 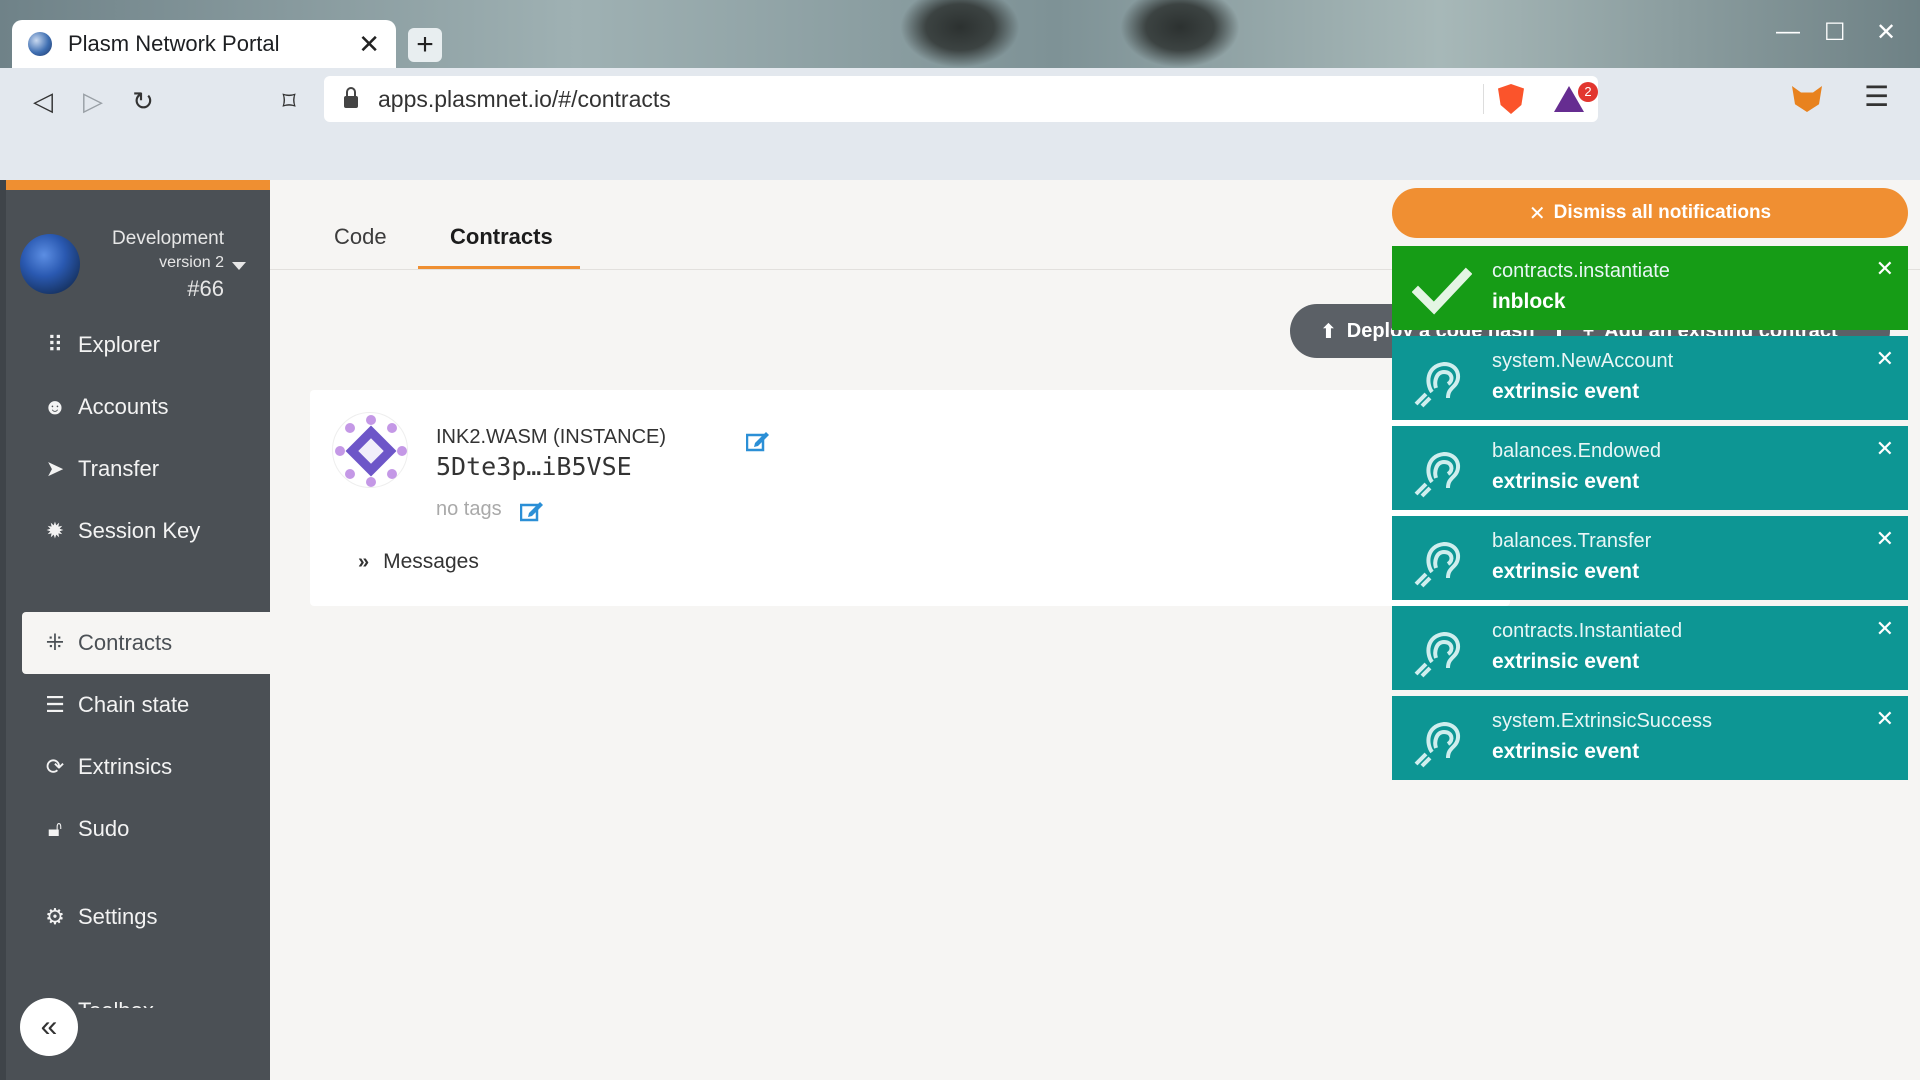 I want to click on browser-tabstrip: Plasm Network Portal ✕ + — ☐ ✕, so click(x=960, y=34).